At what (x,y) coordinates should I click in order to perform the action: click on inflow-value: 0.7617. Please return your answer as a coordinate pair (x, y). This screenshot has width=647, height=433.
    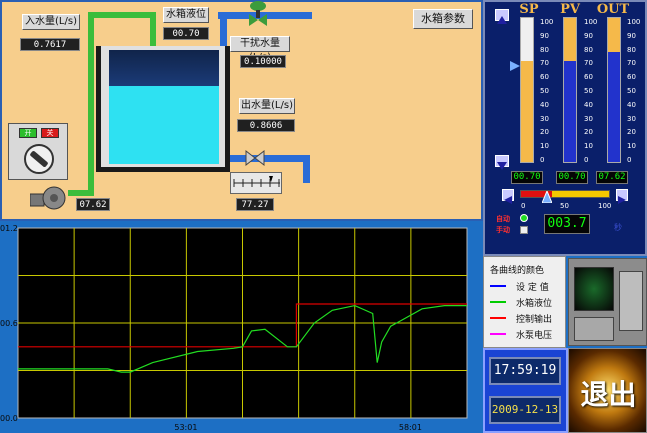
    Looking at the image, I should click on (50, 44).